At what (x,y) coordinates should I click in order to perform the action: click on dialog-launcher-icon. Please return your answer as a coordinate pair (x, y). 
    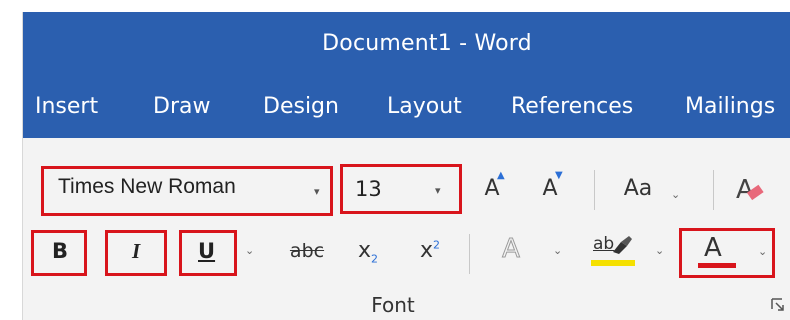
    Looking at the image, I should click on (778, 305).